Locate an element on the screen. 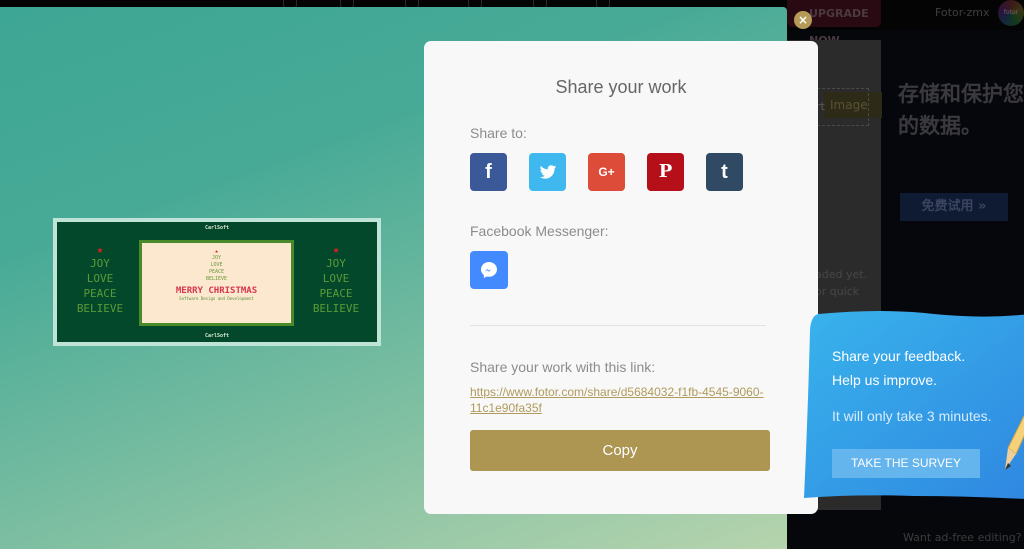 Image resolution: width=1024 pixels, height=549 pixels. close-button: × is located at coordinates (803, 20).